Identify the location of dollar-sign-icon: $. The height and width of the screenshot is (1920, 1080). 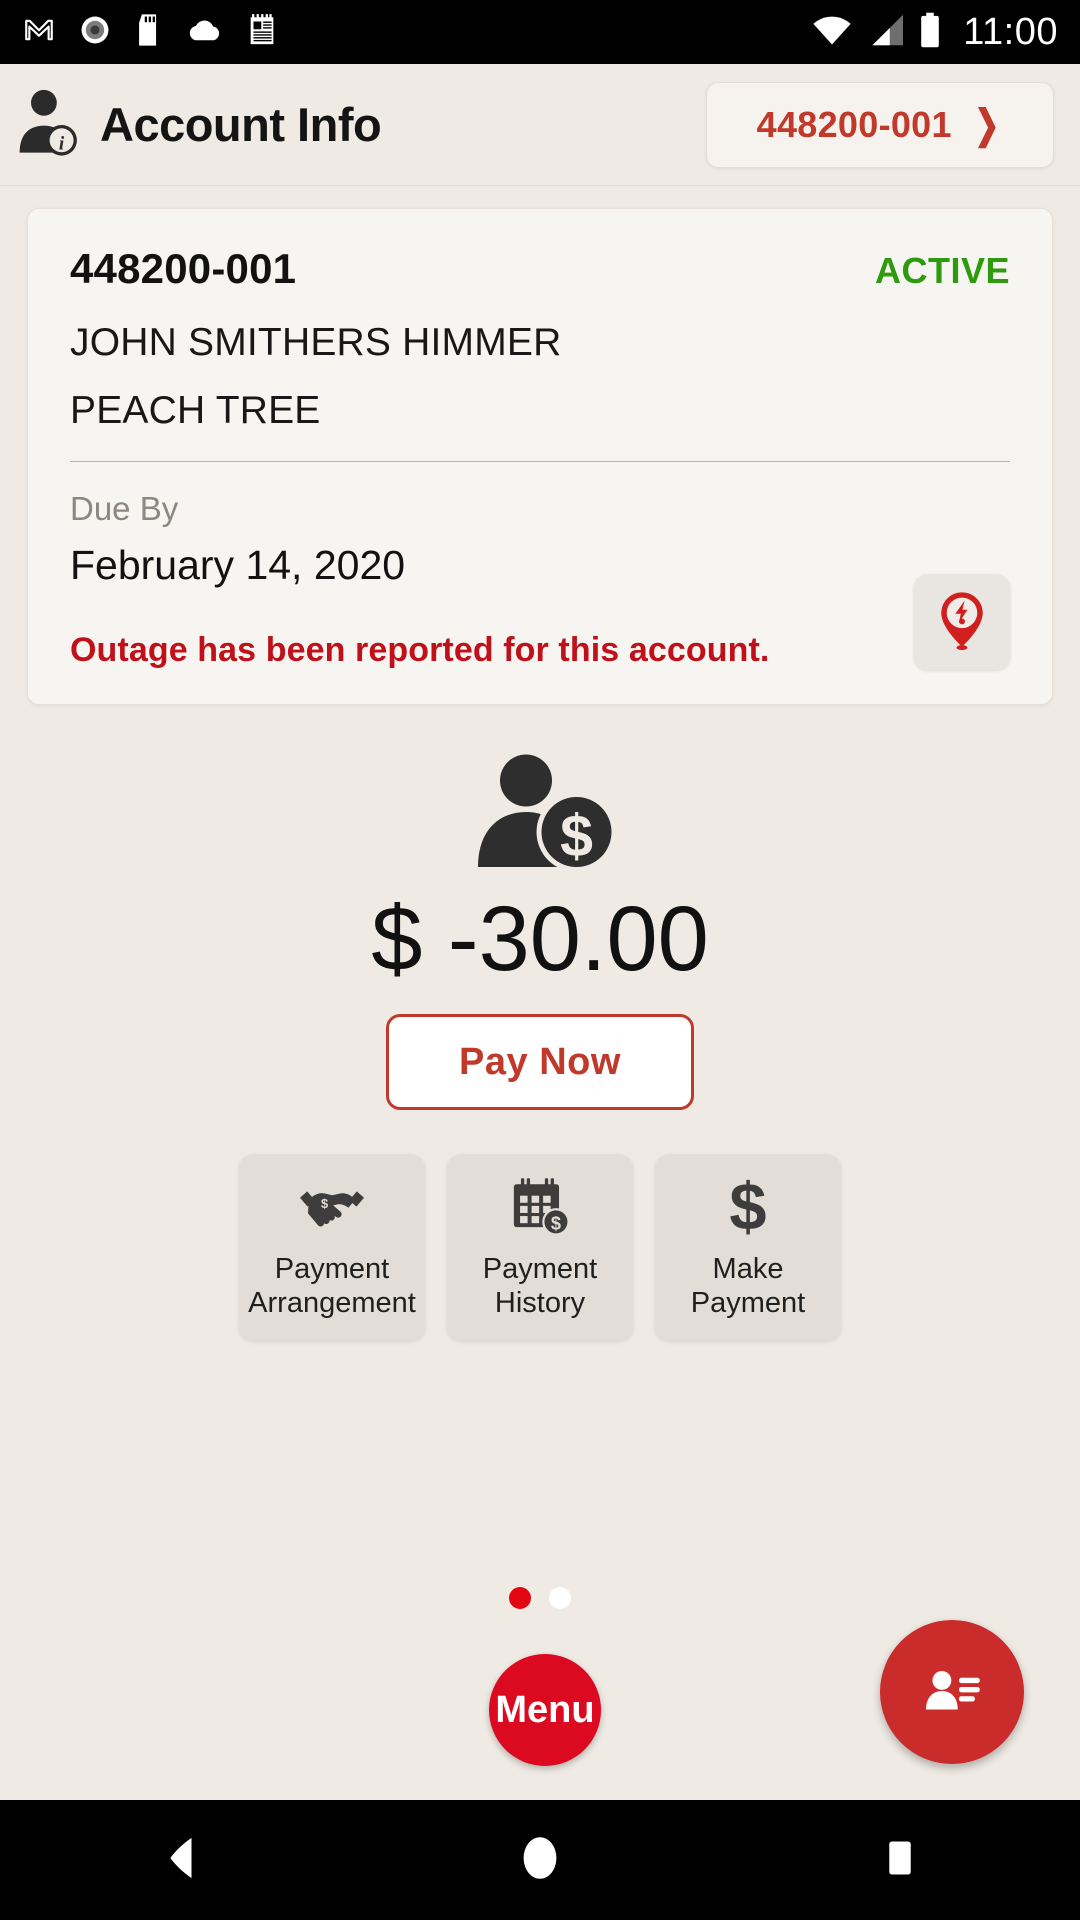
(748, 1207).